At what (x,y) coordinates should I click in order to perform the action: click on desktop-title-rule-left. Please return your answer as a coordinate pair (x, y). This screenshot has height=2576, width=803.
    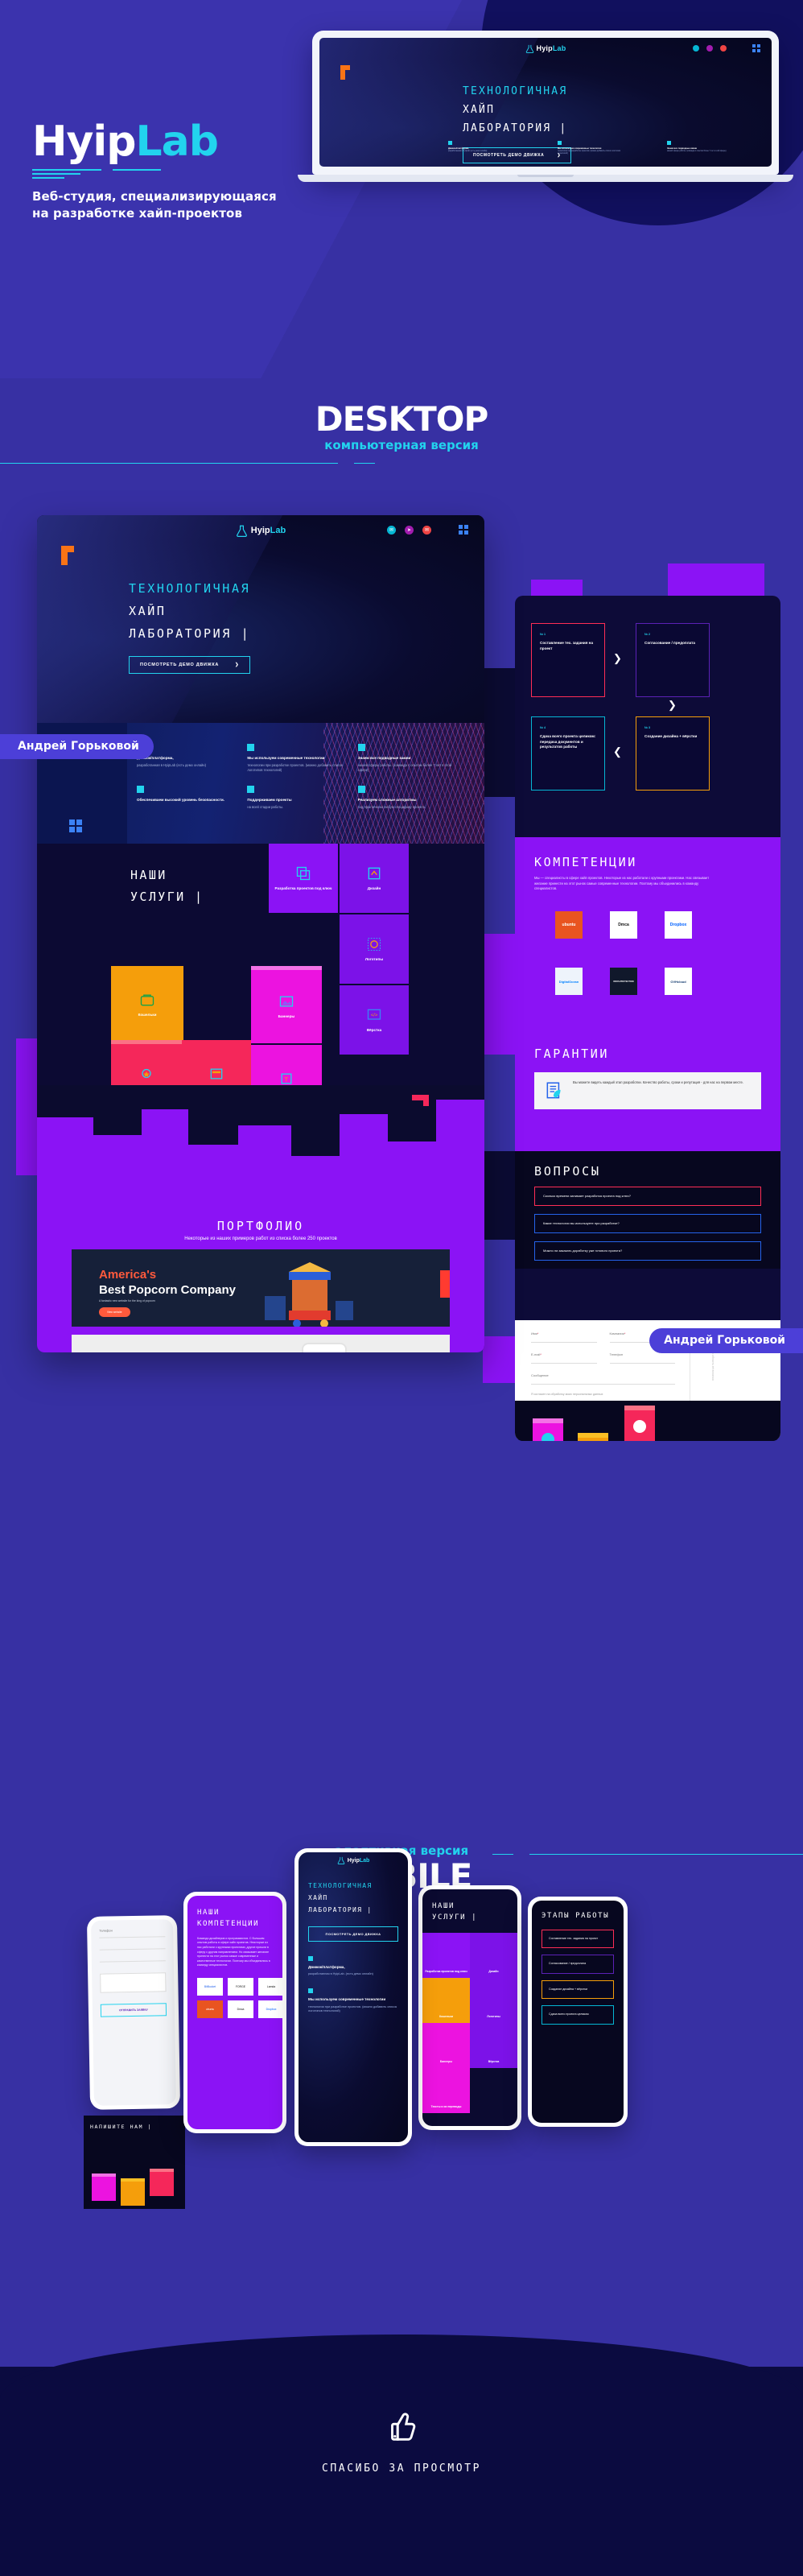
    Looking at the image, I should click on (169, 463).